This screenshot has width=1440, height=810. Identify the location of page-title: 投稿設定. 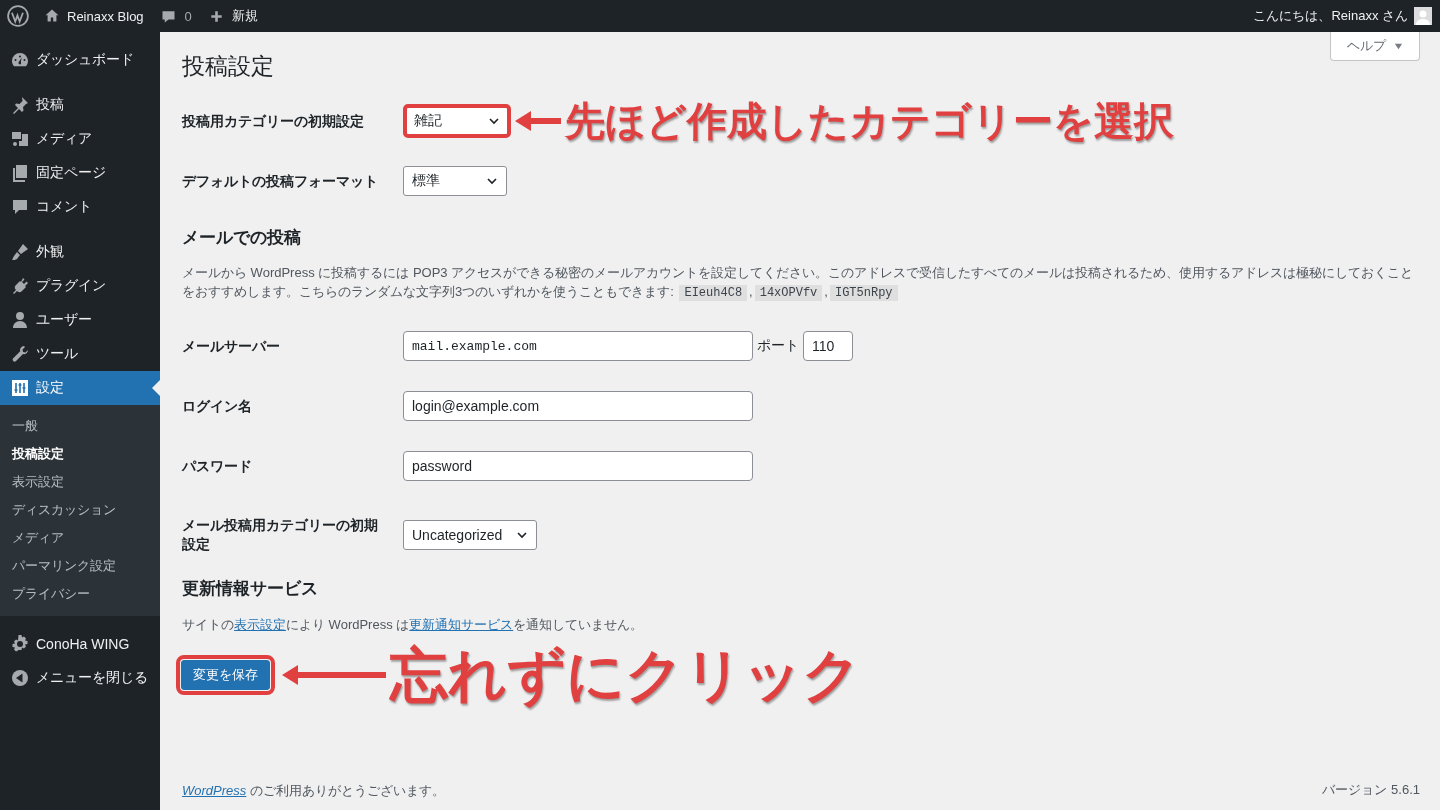
(228, 66).